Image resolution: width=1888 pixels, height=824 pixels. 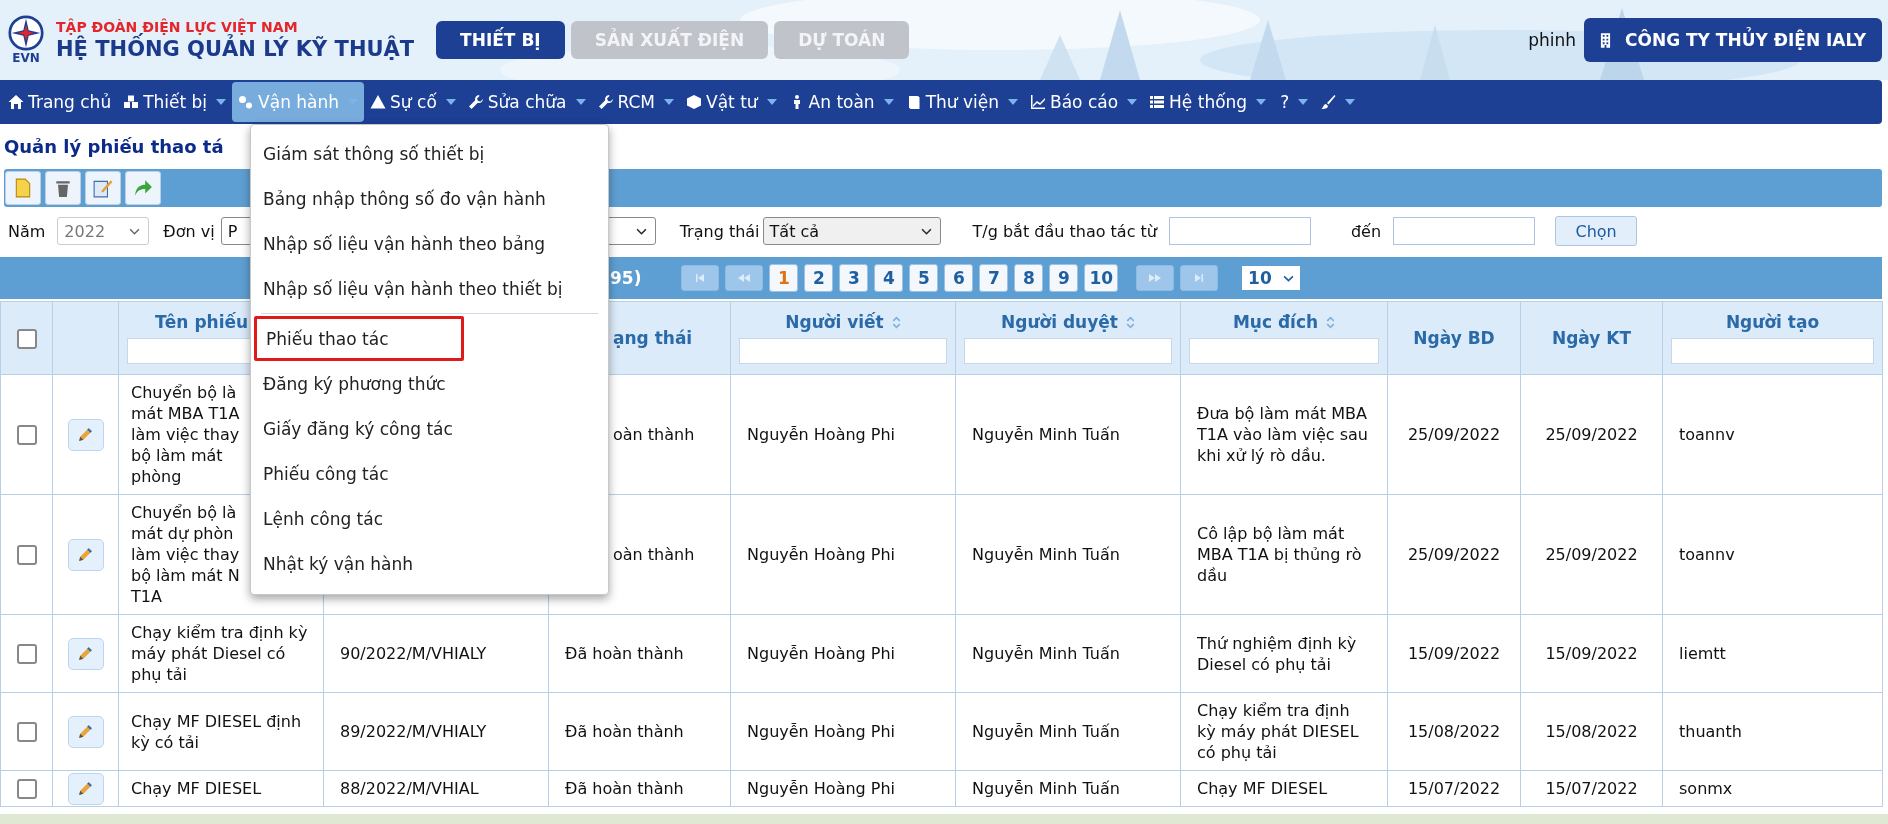 I want to click on table-cell: 89/2022/M/VHIALY, so click(x=413, y=731).